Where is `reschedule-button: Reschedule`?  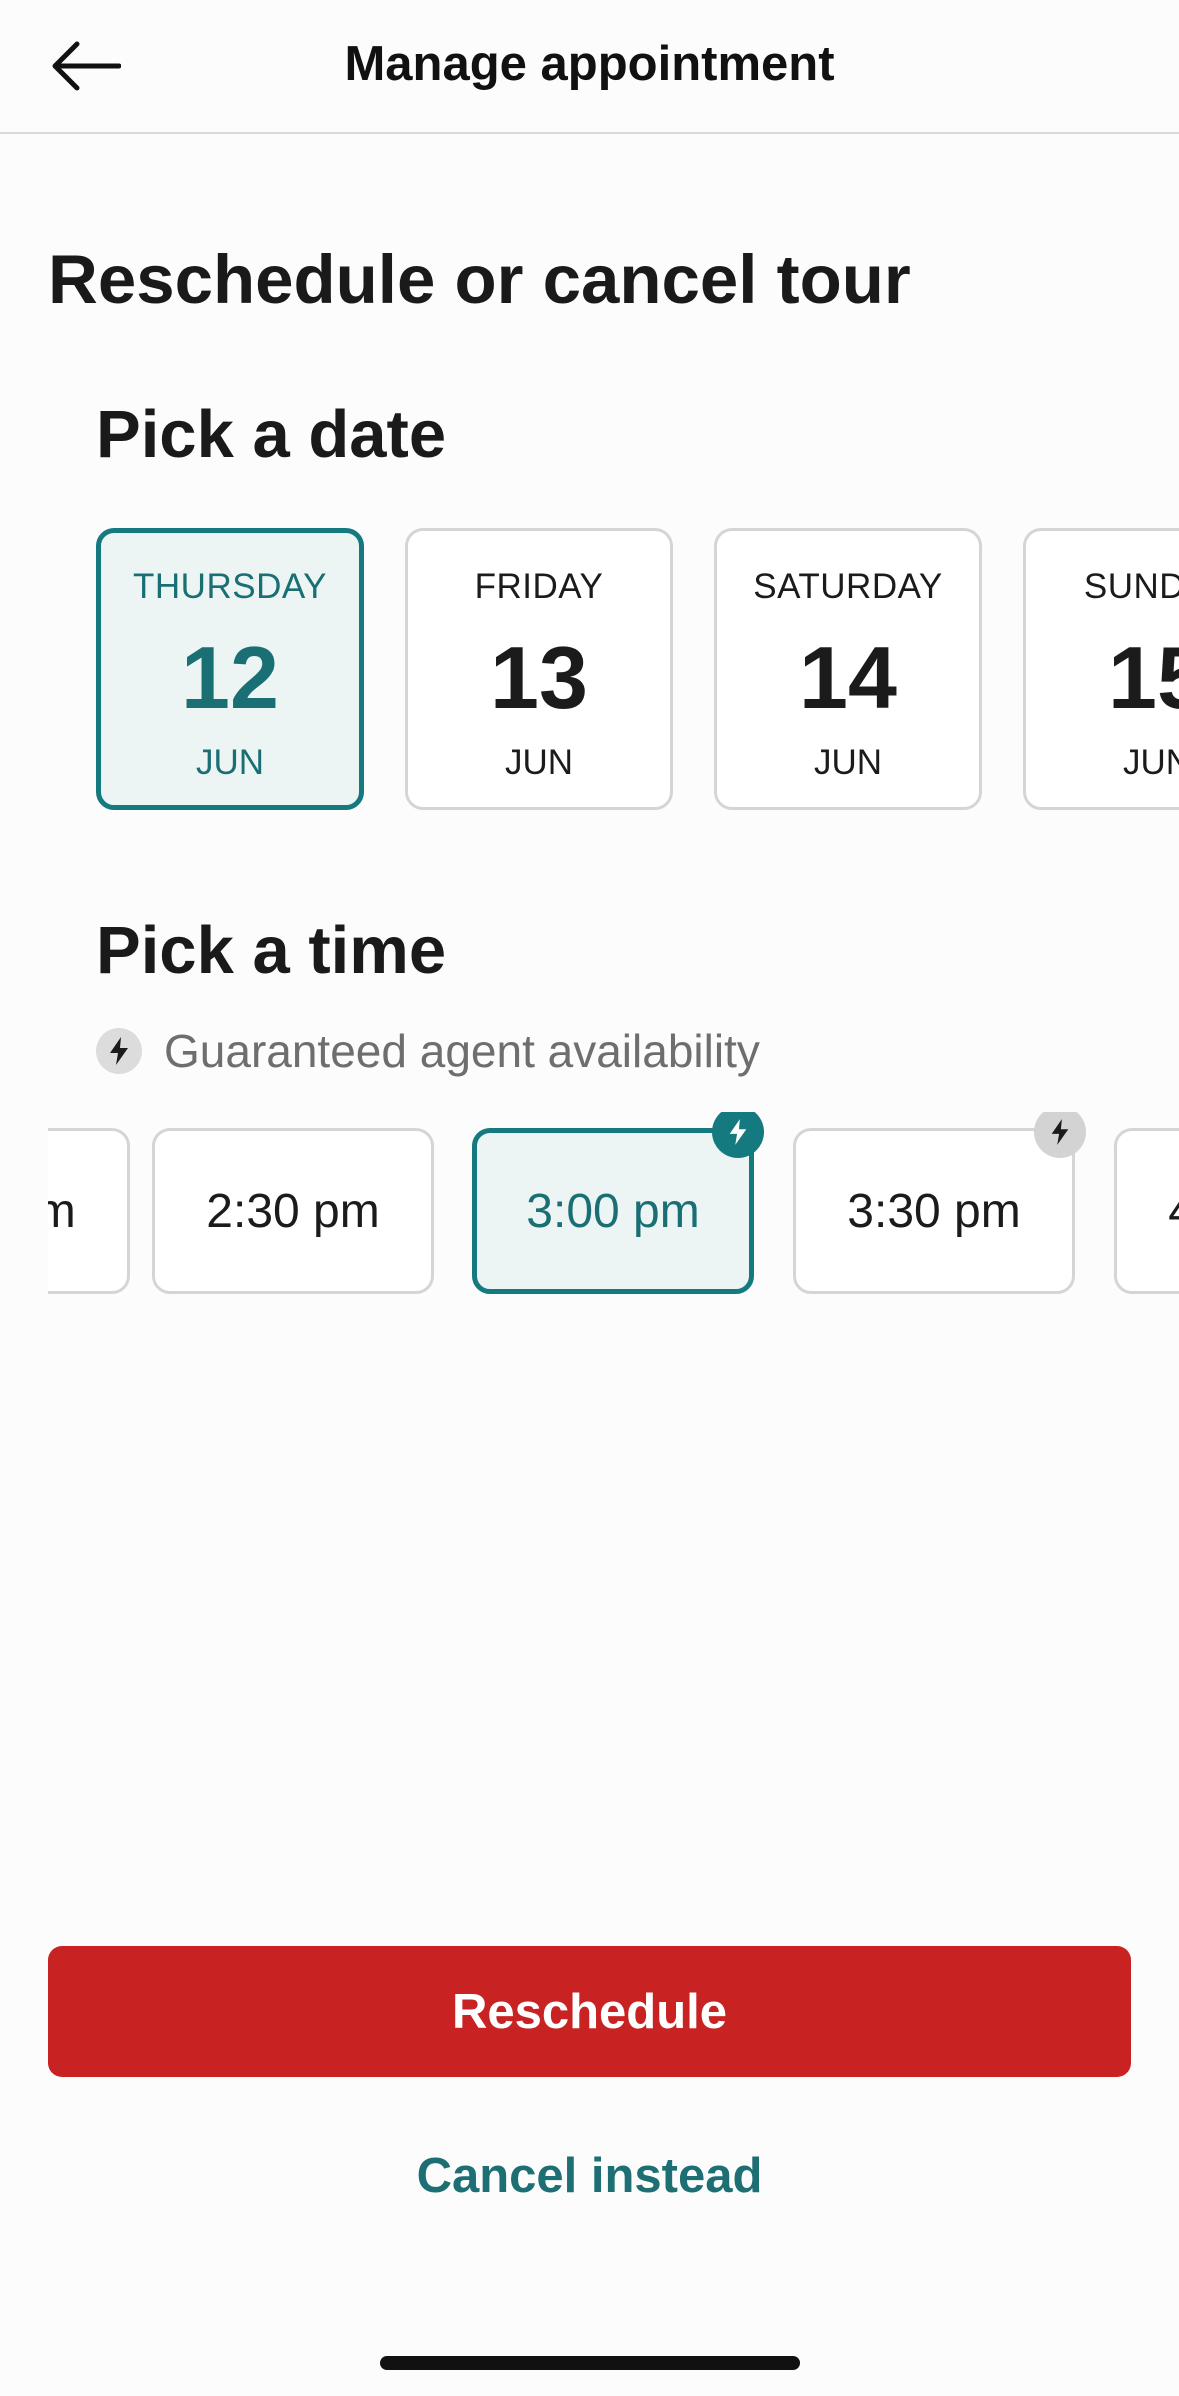 reschedule-button: Reschedule is located at coordinates (589, 2011).